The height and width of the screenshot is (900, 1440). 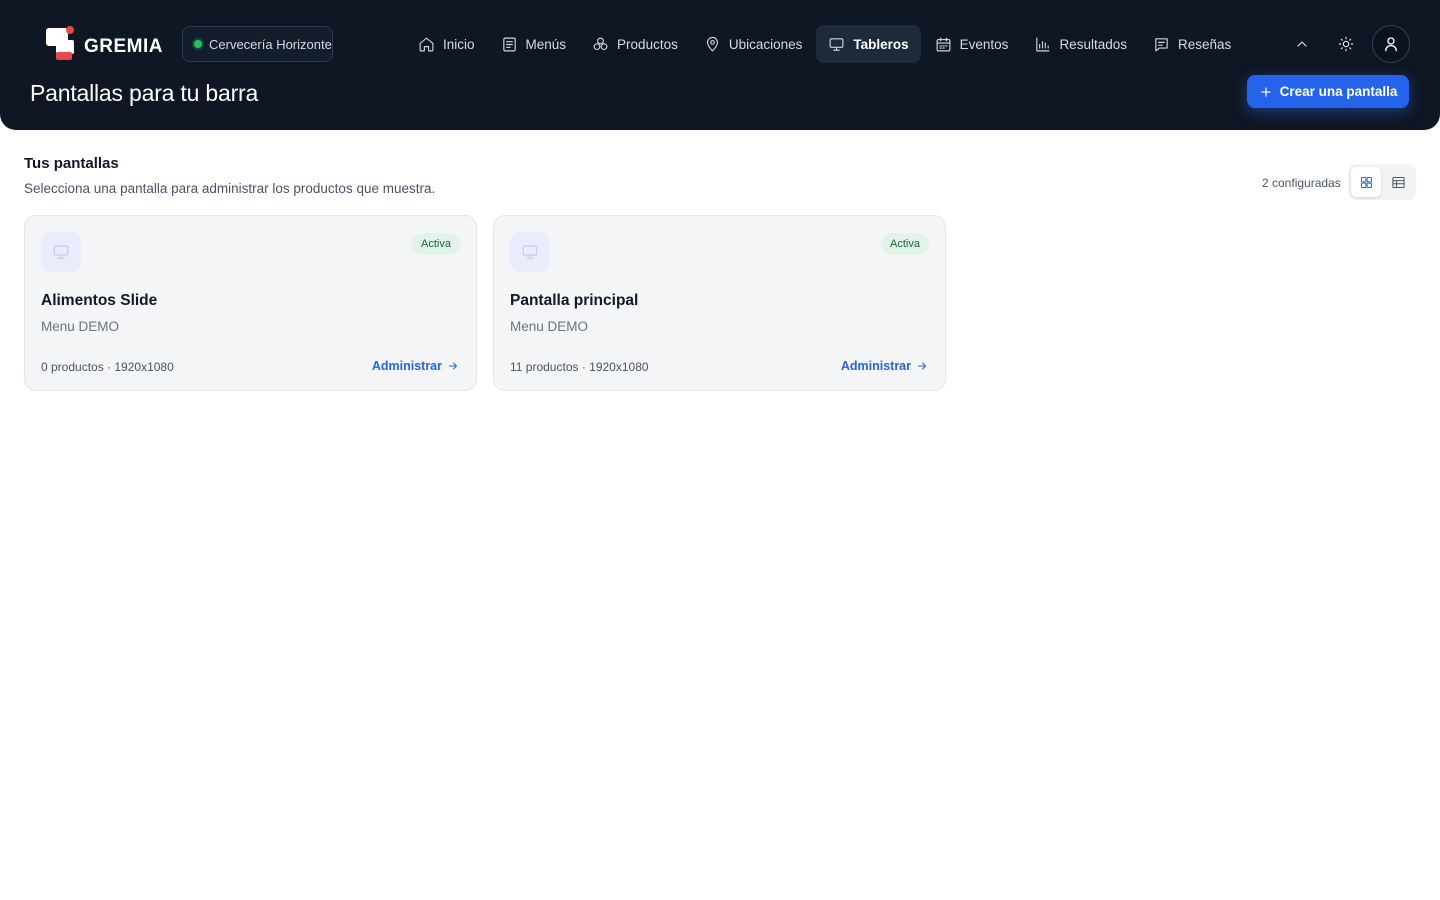 What do you see at coordinates (943, 44) in the screenshot?
I see `calendar-icon` at bounding box center [943, 44].